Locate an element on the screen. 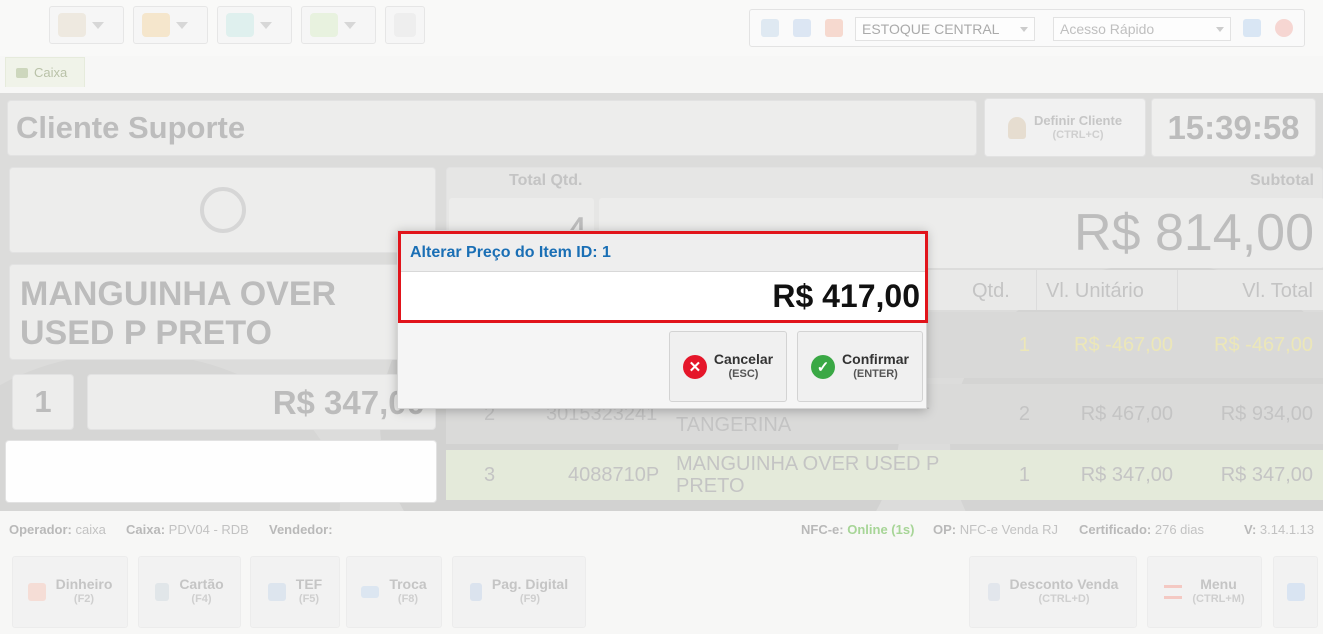  dialog-title: Alterar Preço do Item ID: 1 is located at coordinates (663, 253).